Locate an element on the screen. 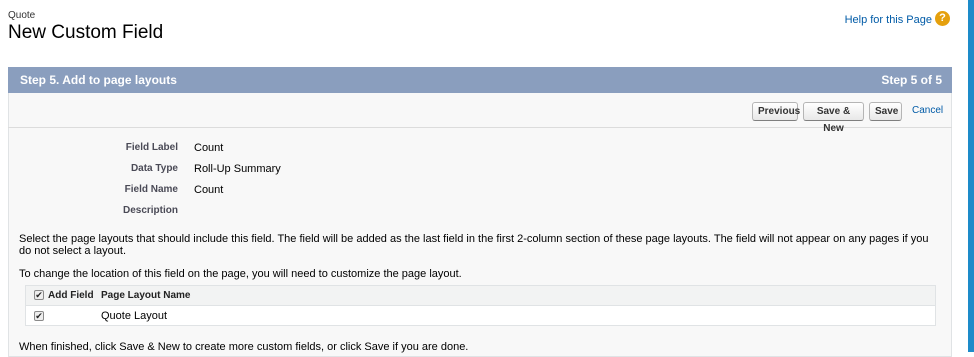 The height and width of the screenshot is (357, 974). step-title: Step 5. Add to page layouts is located at coordinates (98, 80).